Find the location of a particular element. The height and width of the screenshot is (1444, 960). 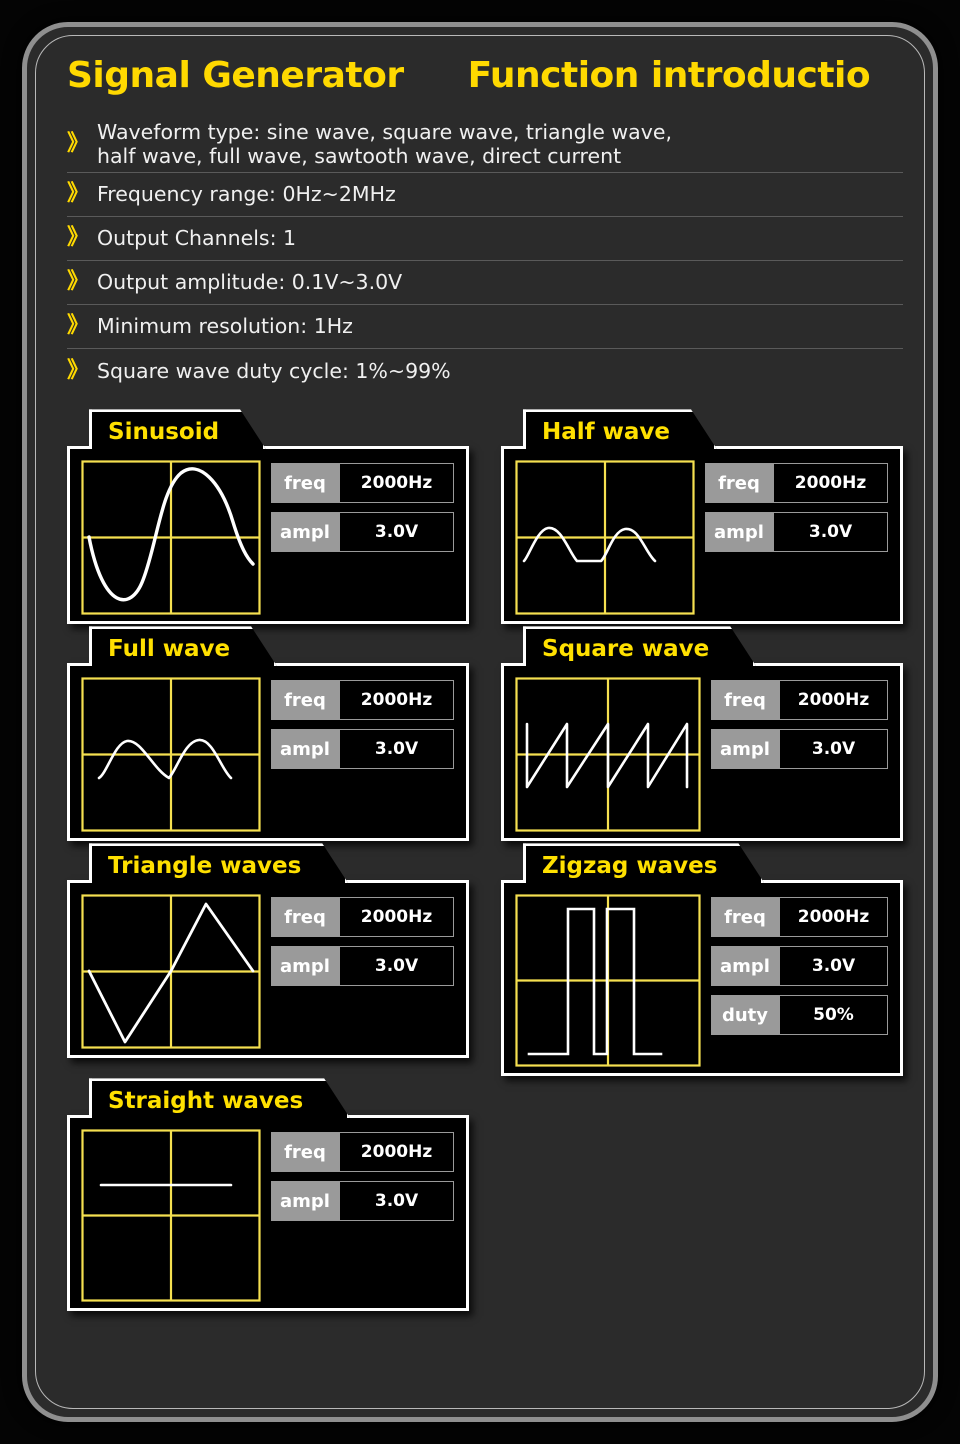

waveform-card-square-wave: Square wave freq 2000Hz ampl 3.0V is located at coordinates (702, 734).